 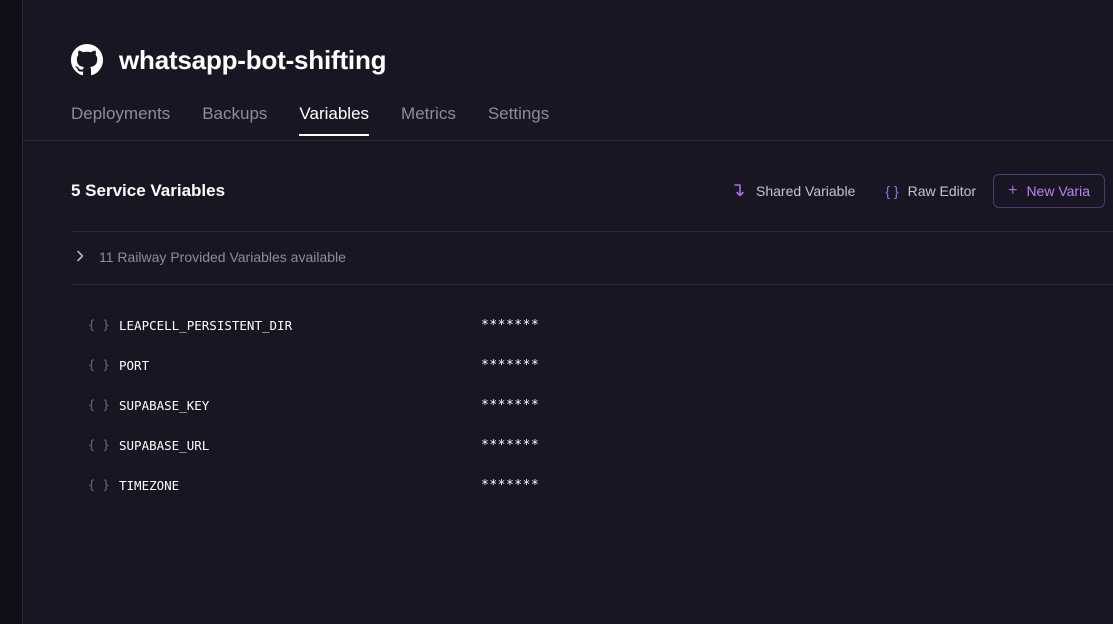 I want to click on new-variable-label: New Varia, so click(x=1058, y=191).